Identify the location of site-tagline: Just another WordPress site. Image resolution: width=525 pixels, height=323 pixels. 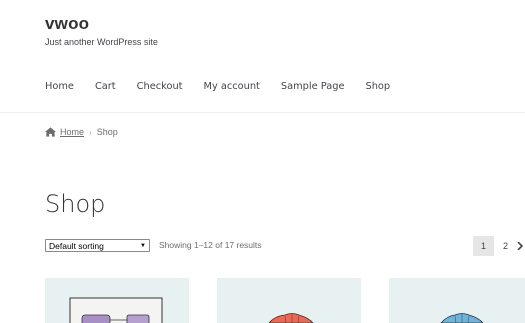
(101, 42).